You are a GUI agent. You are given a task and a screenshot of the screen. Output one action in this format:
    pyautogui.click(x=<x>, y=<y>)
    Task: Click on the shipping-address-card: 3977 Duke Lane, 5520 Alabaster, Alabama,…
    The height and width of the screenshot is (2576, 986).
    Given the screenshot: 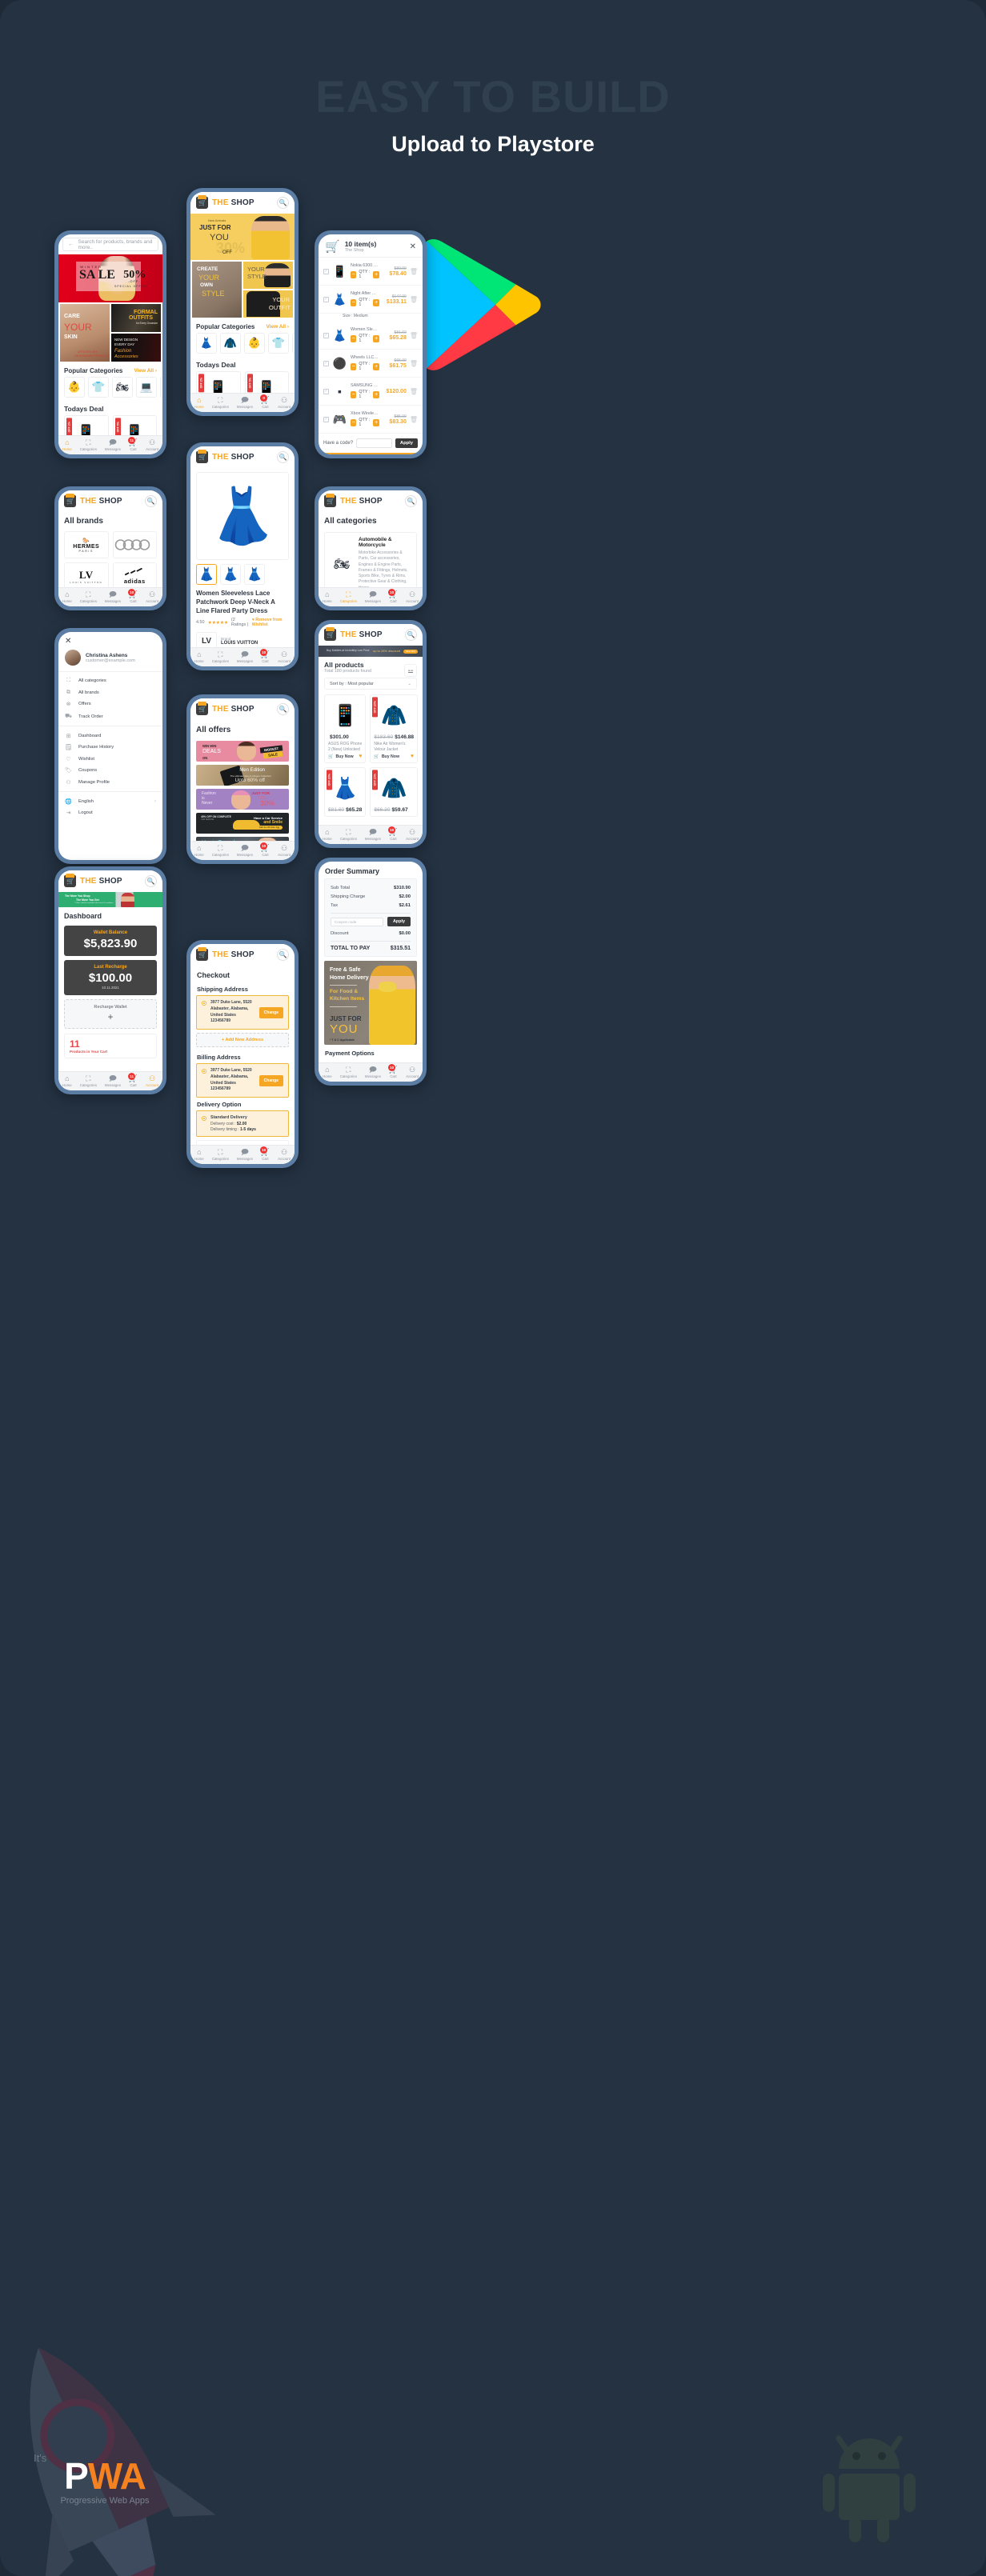 What is the action you would take?
    pyautogui.click(x=242, y=1012)
    